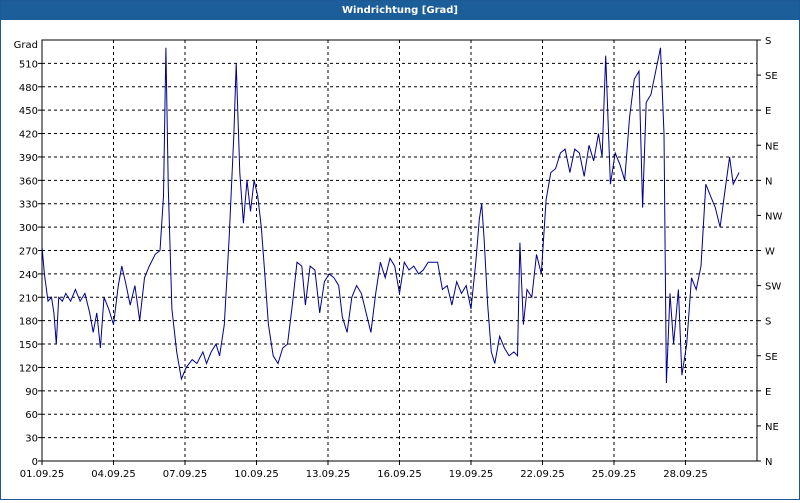  What do you see at coordinates (31, 415) in the screenshot?
I see `y-tick-label: 60` at bounding box center [31, 415].